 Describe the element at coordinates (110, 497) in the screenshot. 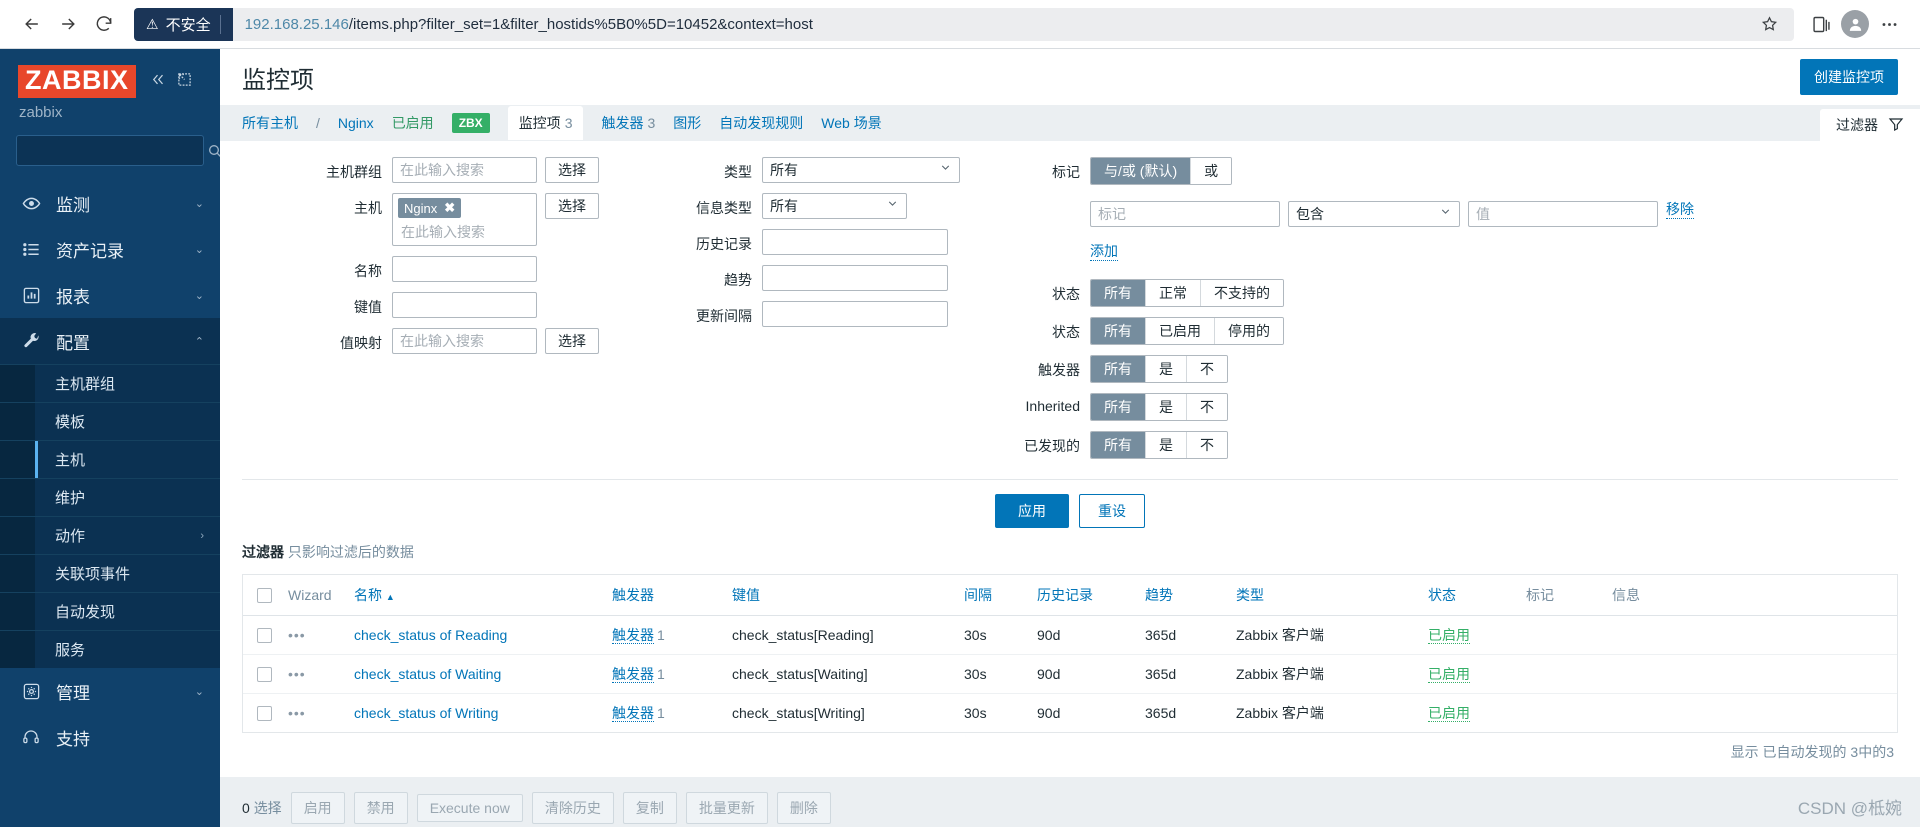

I see `sidebar-item-maintenance: 维护` at that location.